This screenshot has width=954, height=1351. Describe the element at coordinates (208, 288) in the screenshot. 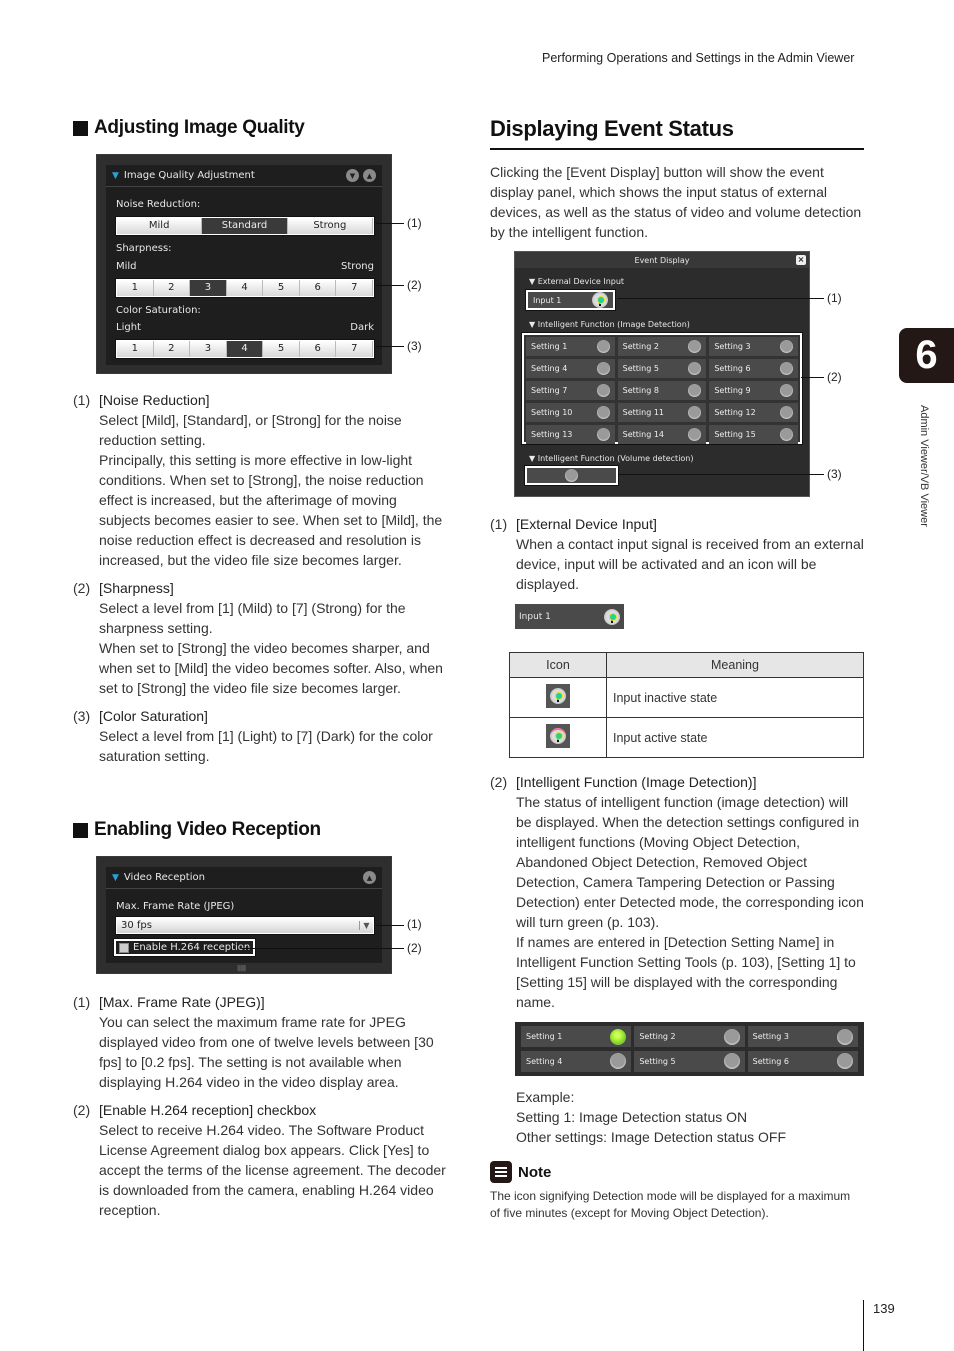

I see `sharpness-level-3: 3` at that location.